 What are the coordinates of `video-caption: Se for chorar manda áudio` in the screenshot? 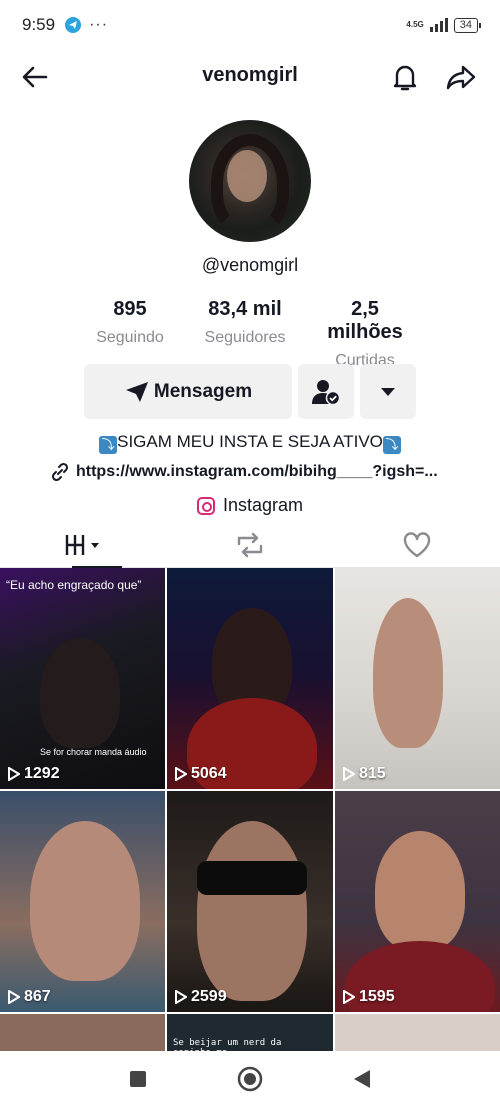 It's located at (93, 752).